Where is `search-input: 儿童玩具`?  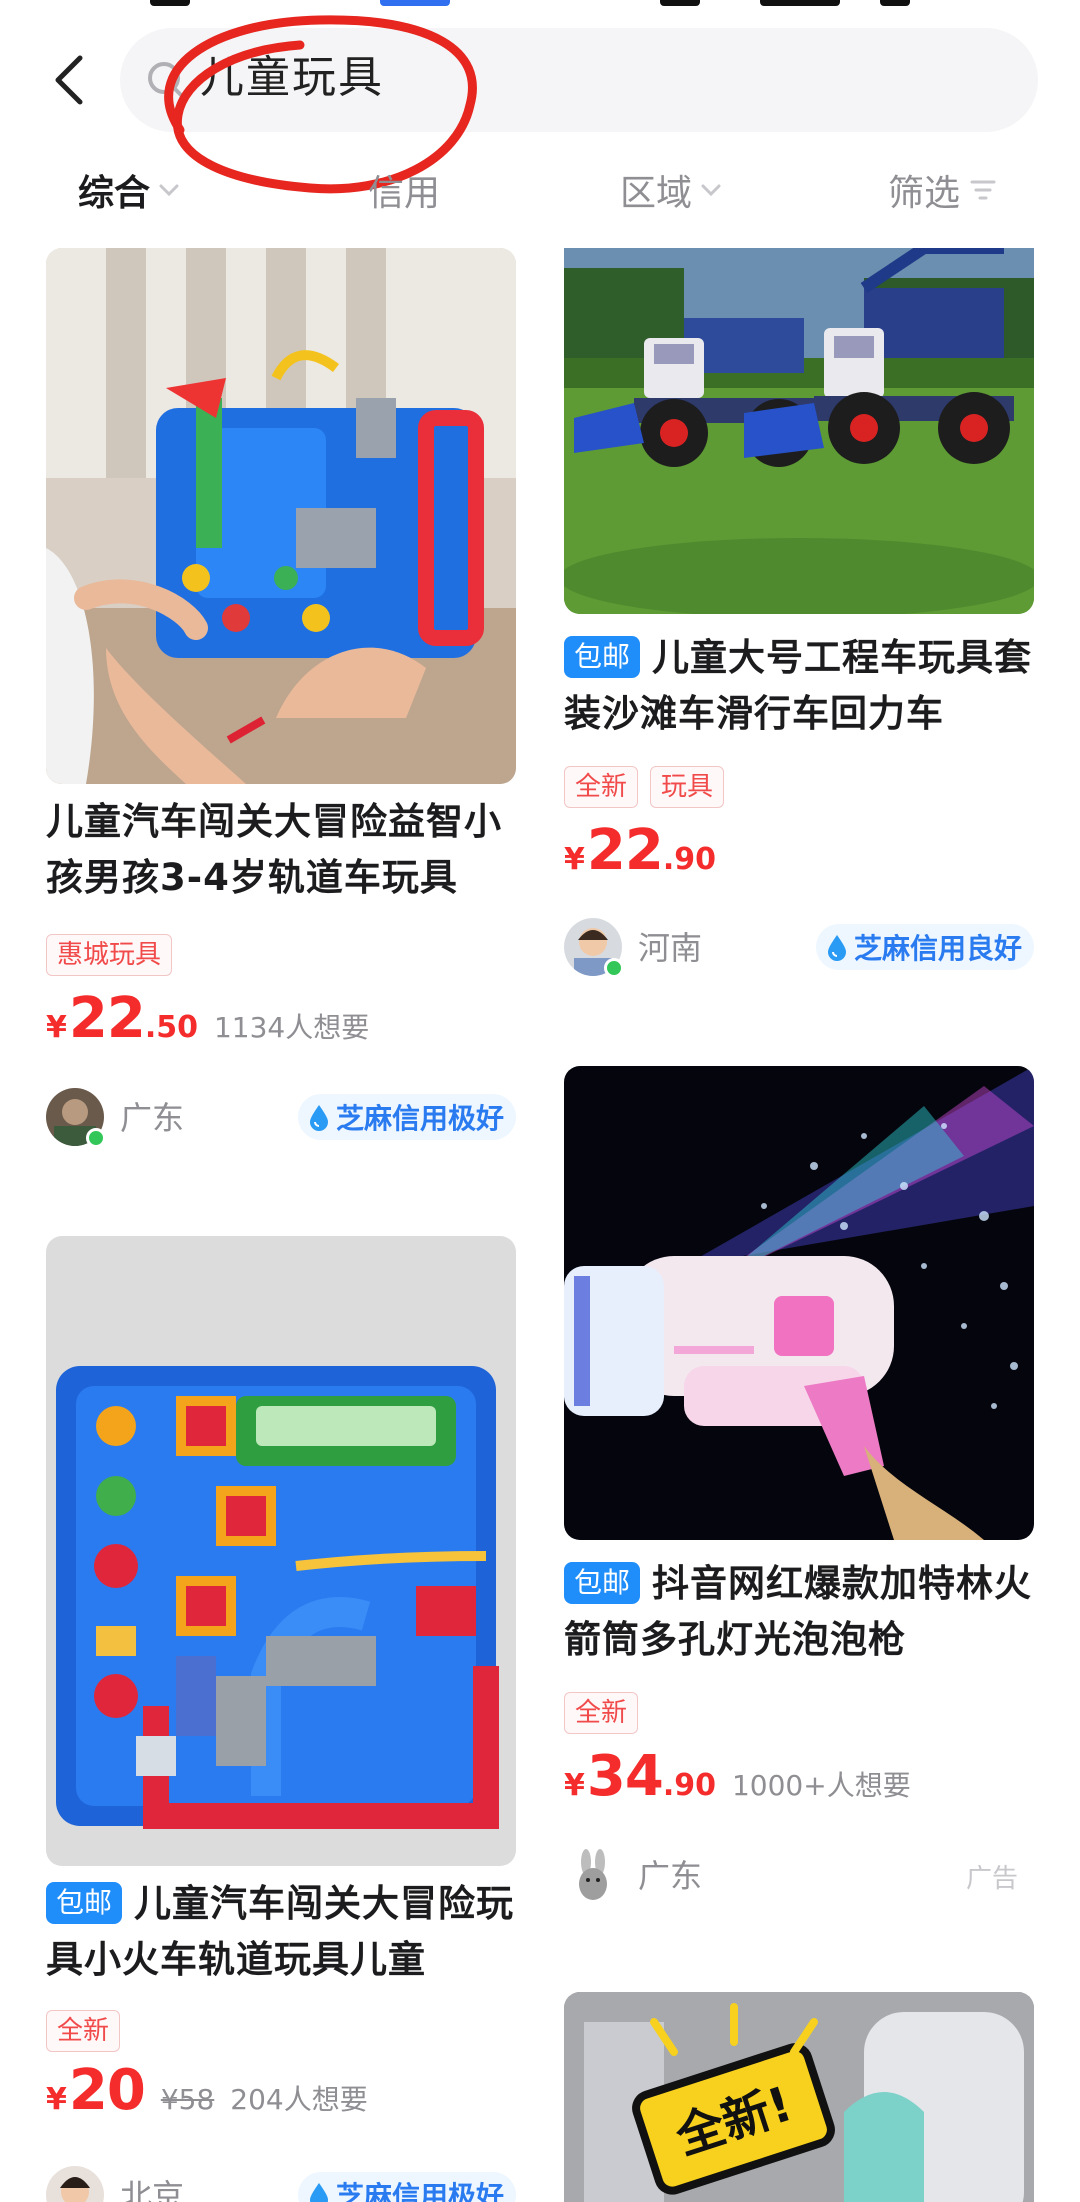
search-input: 儿童玩具 is located at coordinates (579, 80).